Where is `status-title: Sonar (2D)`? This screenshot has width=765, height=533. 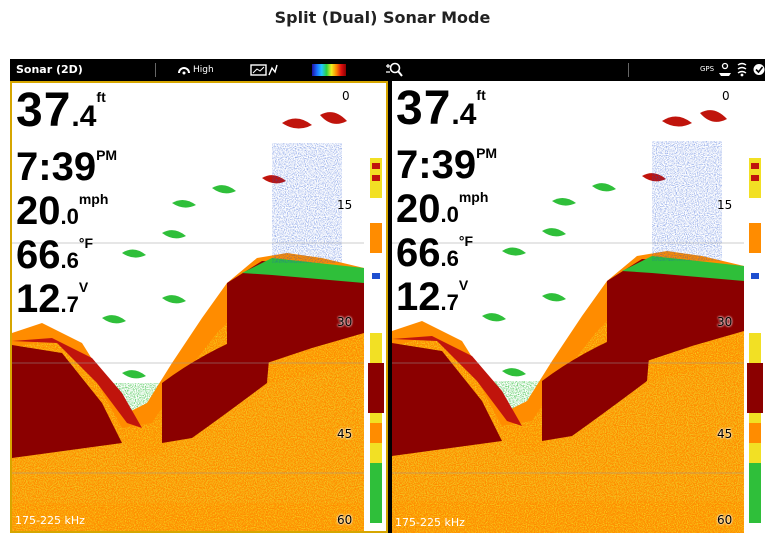
status-title: Sonar (2D) is located at coordinates (49, 69).